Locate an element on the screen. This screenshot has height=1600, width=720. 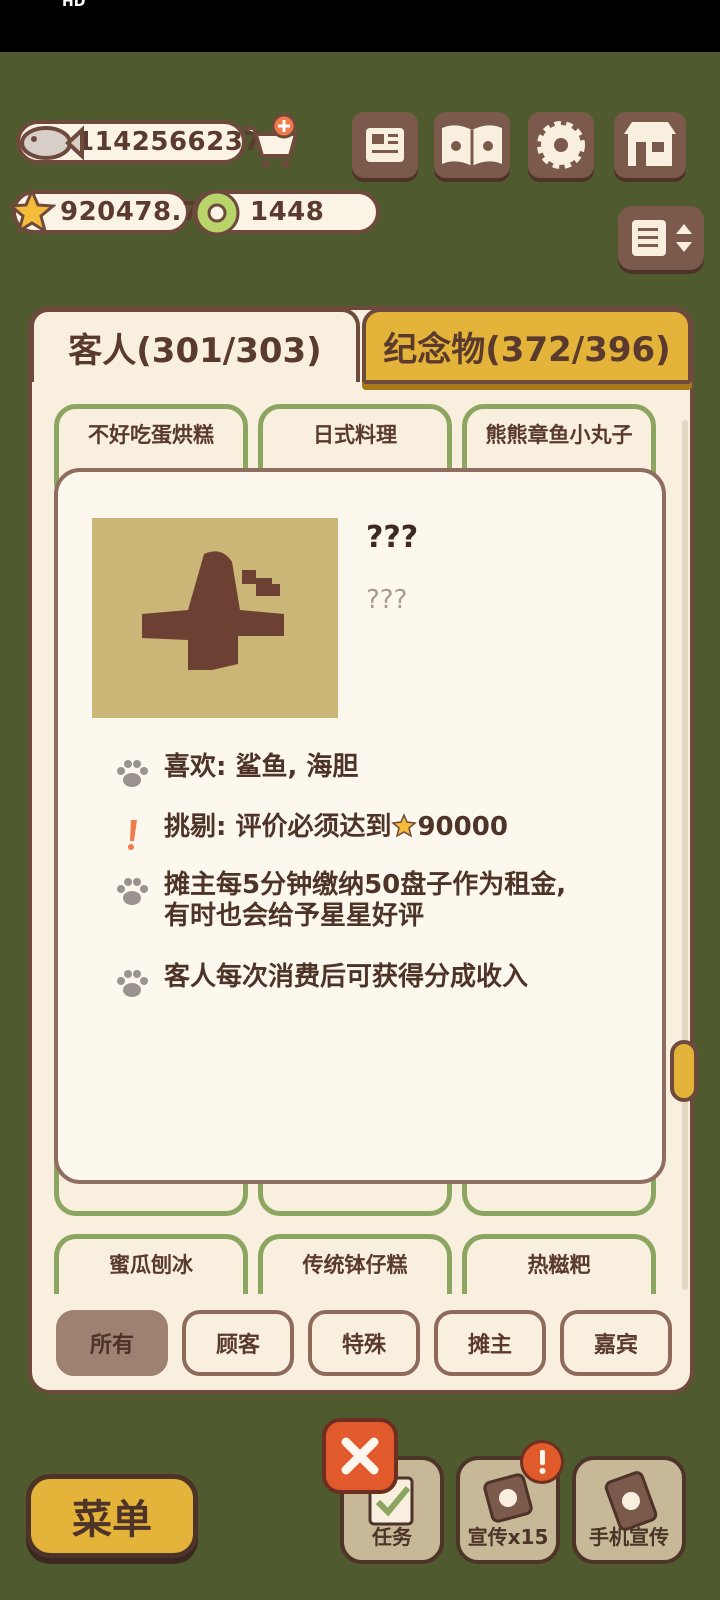
rent-line-1: 摊主每5分钟缴纳50盘子作为租金, is located at coordinates (365, 885).